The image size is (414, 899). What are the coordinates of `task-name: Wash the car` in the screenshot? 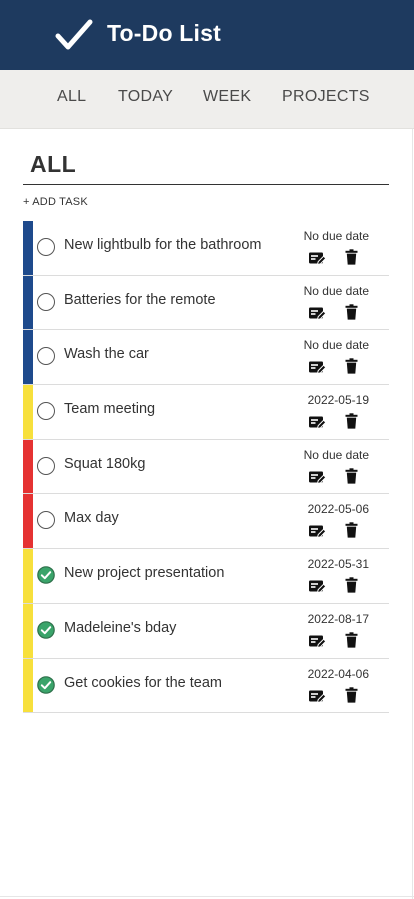 It's located at (106, 354).